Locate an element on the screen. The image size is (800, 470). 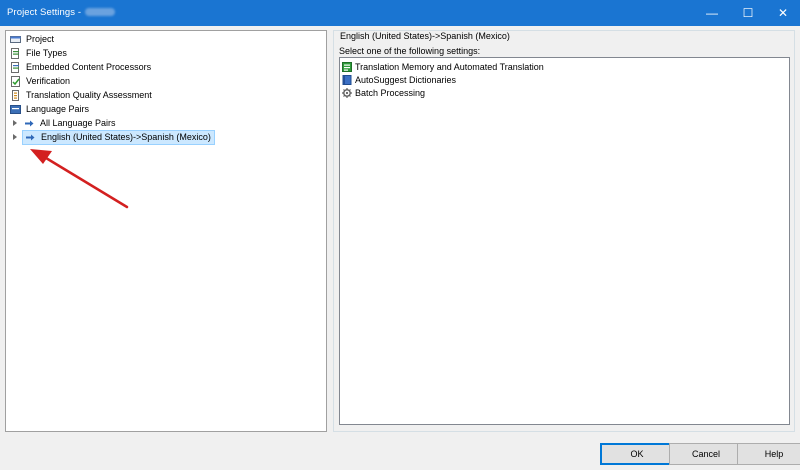
file-types-icon is located at coordinates (15, 53).